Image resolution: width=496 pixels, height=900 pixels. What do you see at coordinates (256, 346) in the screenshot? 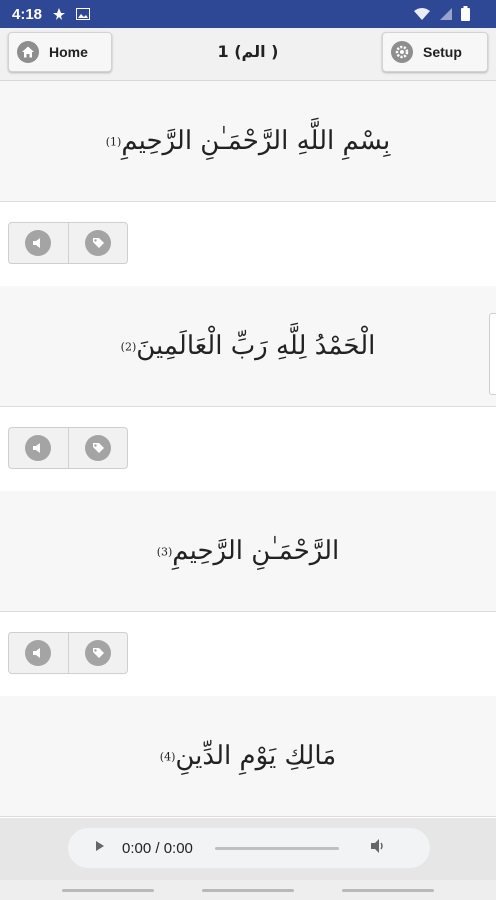
I see `verse-text: الْحَمْدُ لِلَّهِ رَبِّ الْعَالَمِينَ` at bounding box center [256, 346].